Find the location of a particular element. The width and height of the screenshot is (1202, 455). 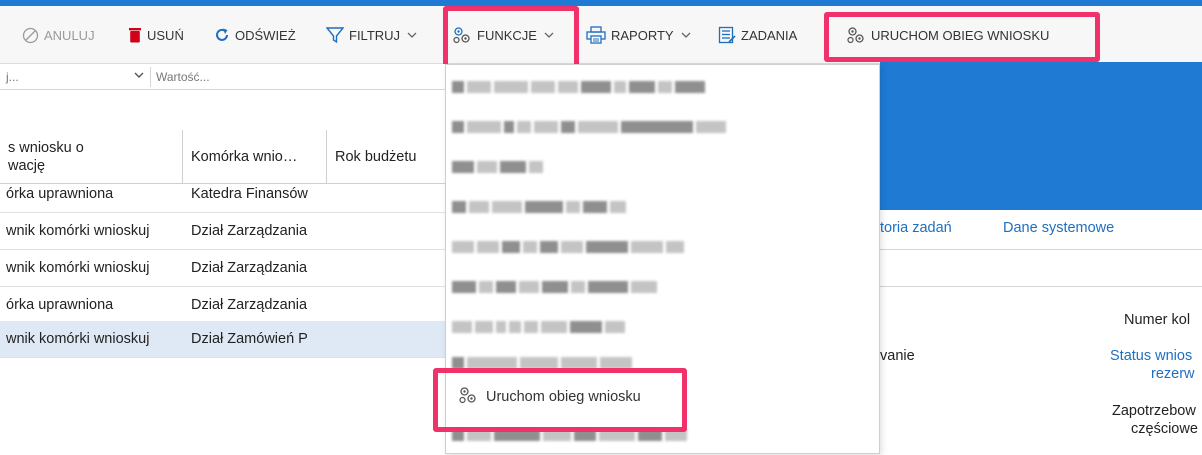

detail-header-panel is located at coordinates (1041, 136).